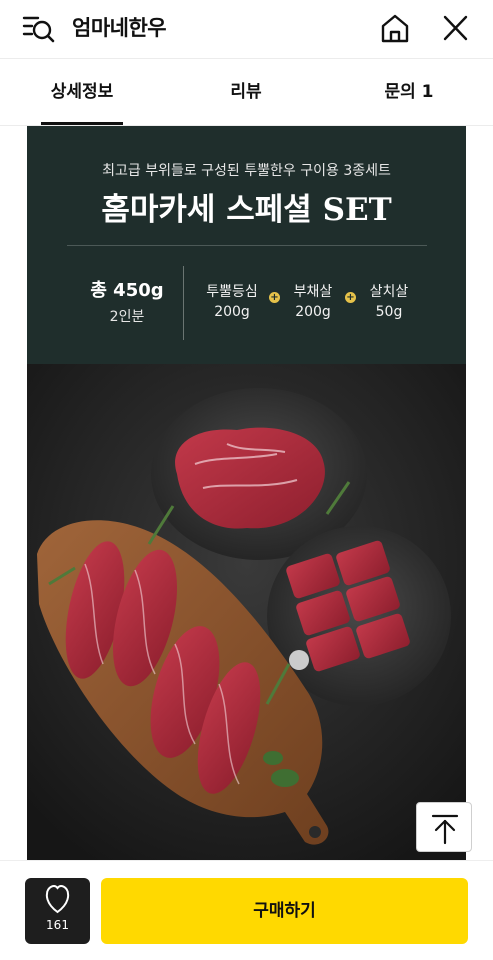 The height and width of the screenshot is (960, 493). What do you see at coordinates (246, 210) in the screenshot?
I see `product-title: 홈마카세 스페셜 SET` at bounding box center [246, 210].